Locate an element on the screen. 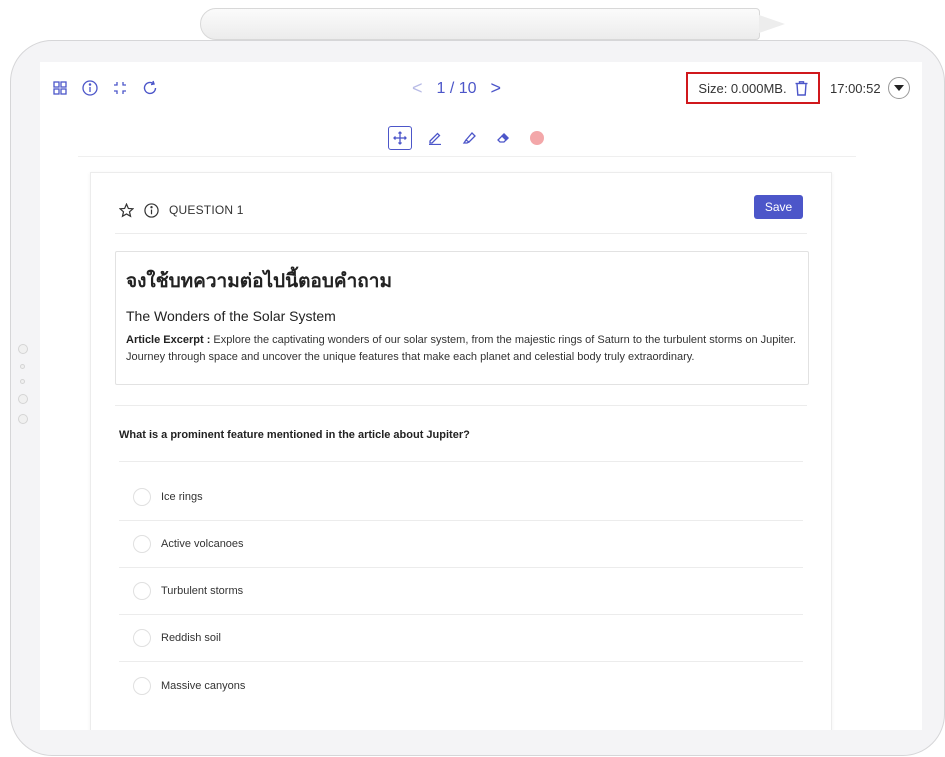  next-page-button: > is located at coordinates (496, 88).